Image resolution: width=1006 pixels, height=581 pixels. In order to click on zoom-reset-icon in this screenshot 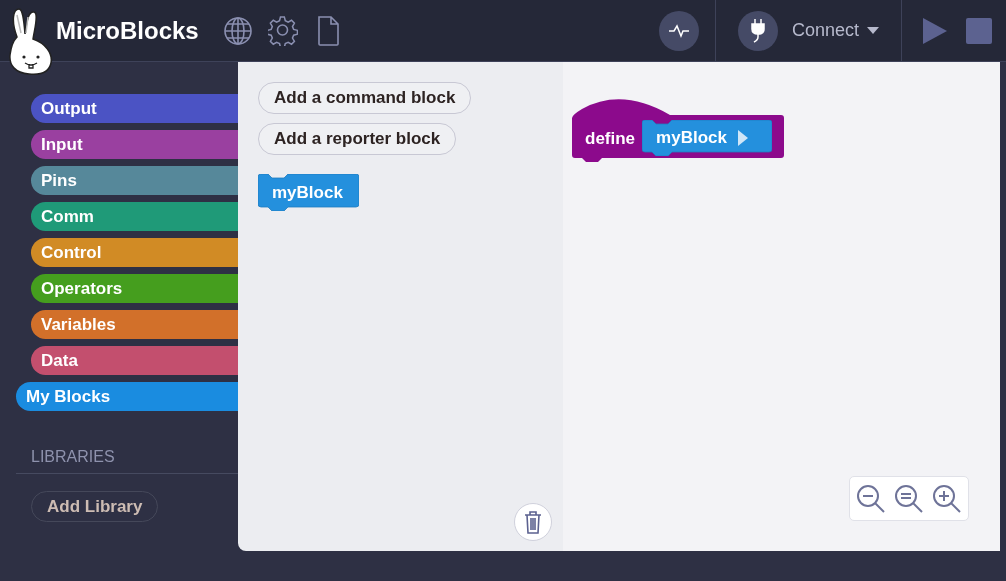, I will do `click(909, 498)`.